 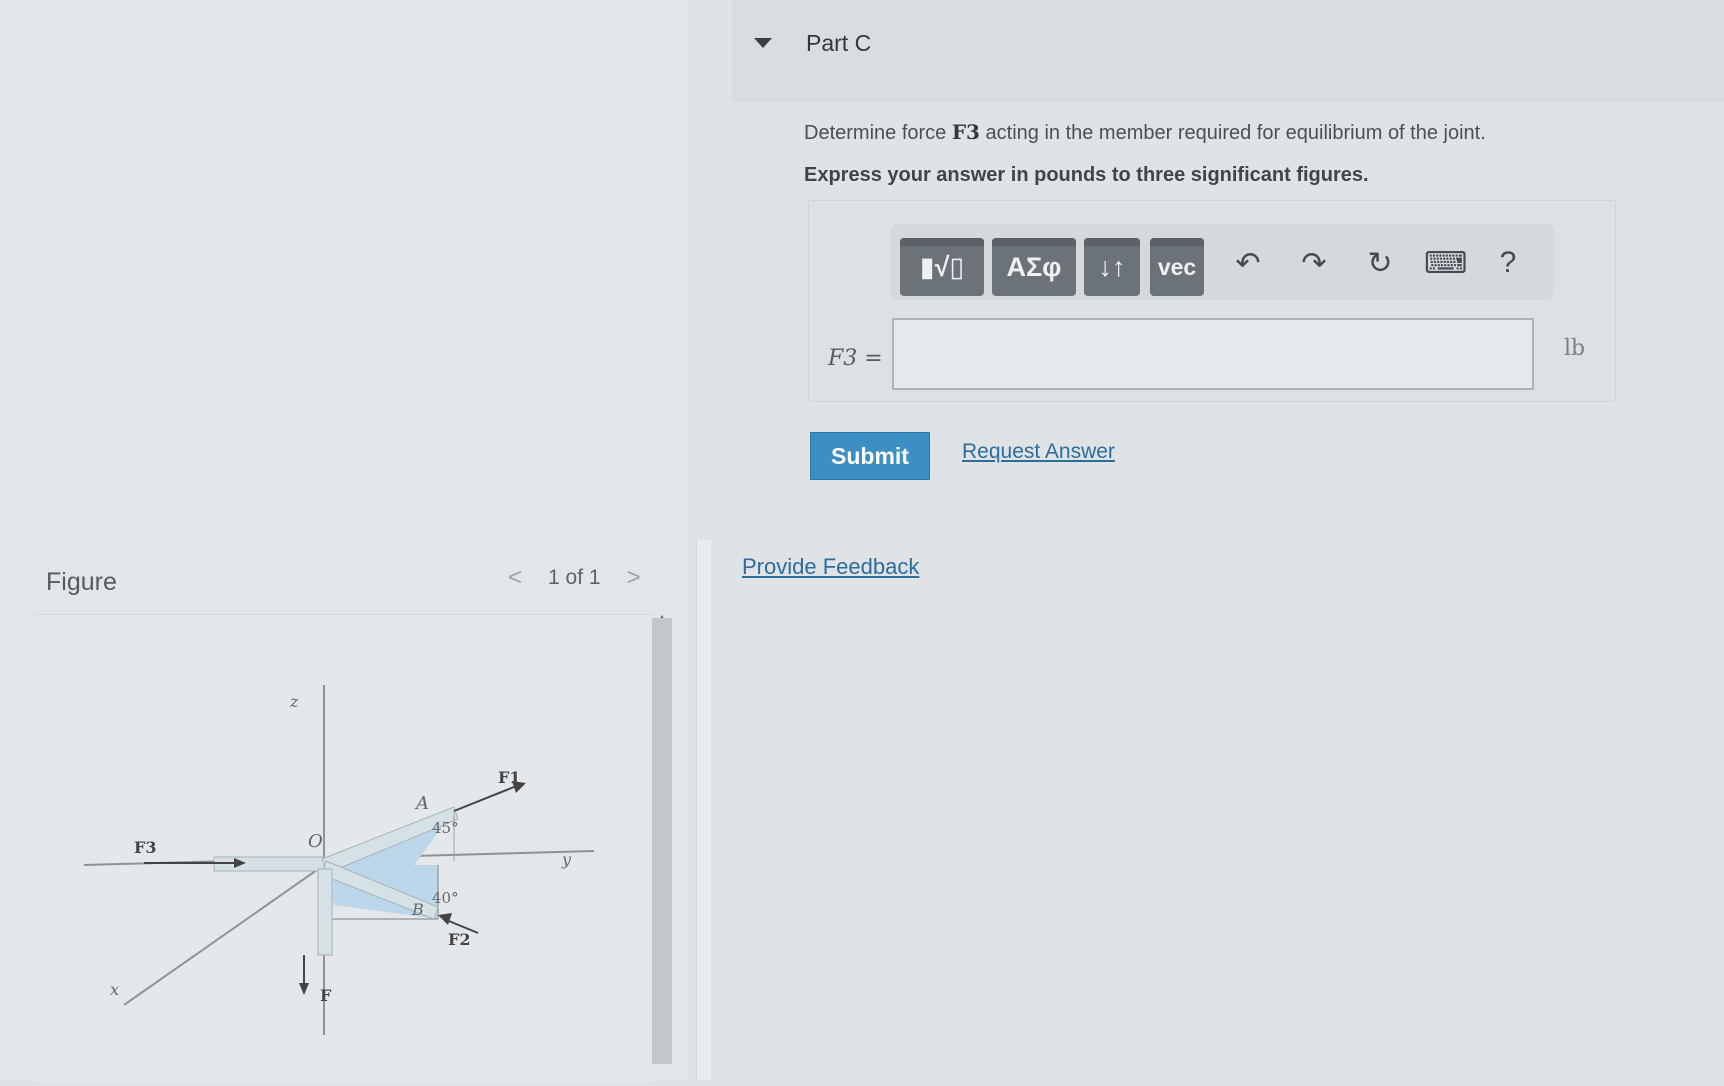 What do you see at coordinates (339, 860) in the screenshot?
I see `truss-joint-diagram: z y x O A B F1 F2 F3 F 45° 40°` at bounding box center [339, 860].